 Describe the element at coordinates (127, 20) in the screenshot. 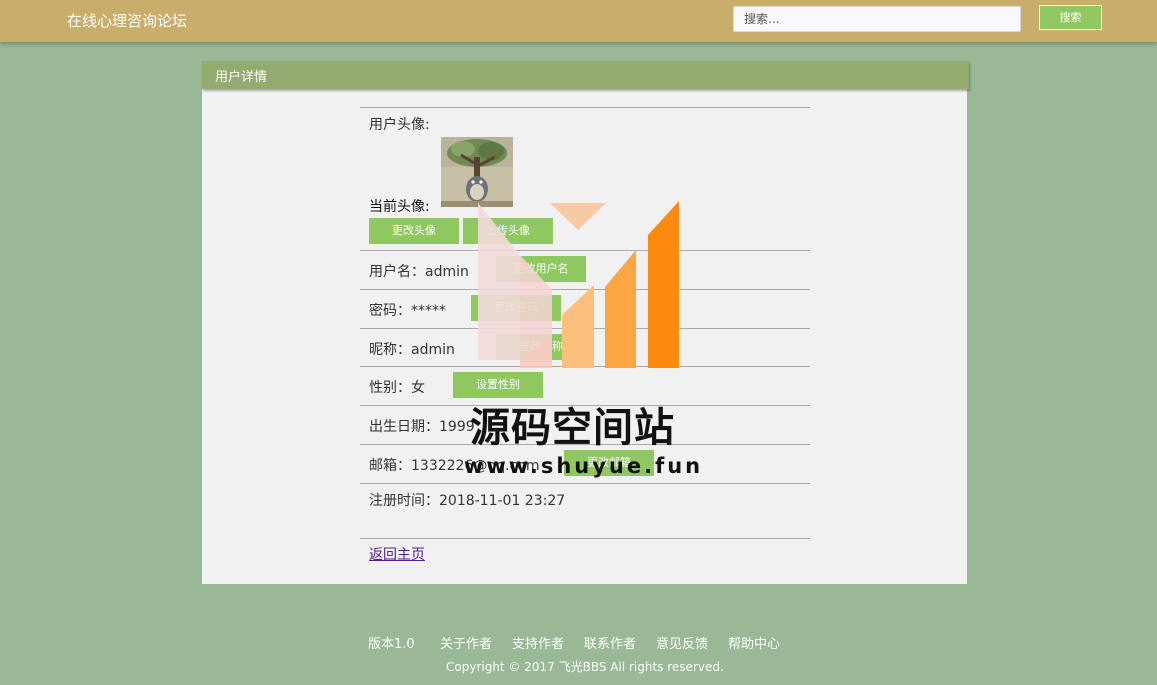

I see `site-title: 在线心理咨询论坛` at that location.